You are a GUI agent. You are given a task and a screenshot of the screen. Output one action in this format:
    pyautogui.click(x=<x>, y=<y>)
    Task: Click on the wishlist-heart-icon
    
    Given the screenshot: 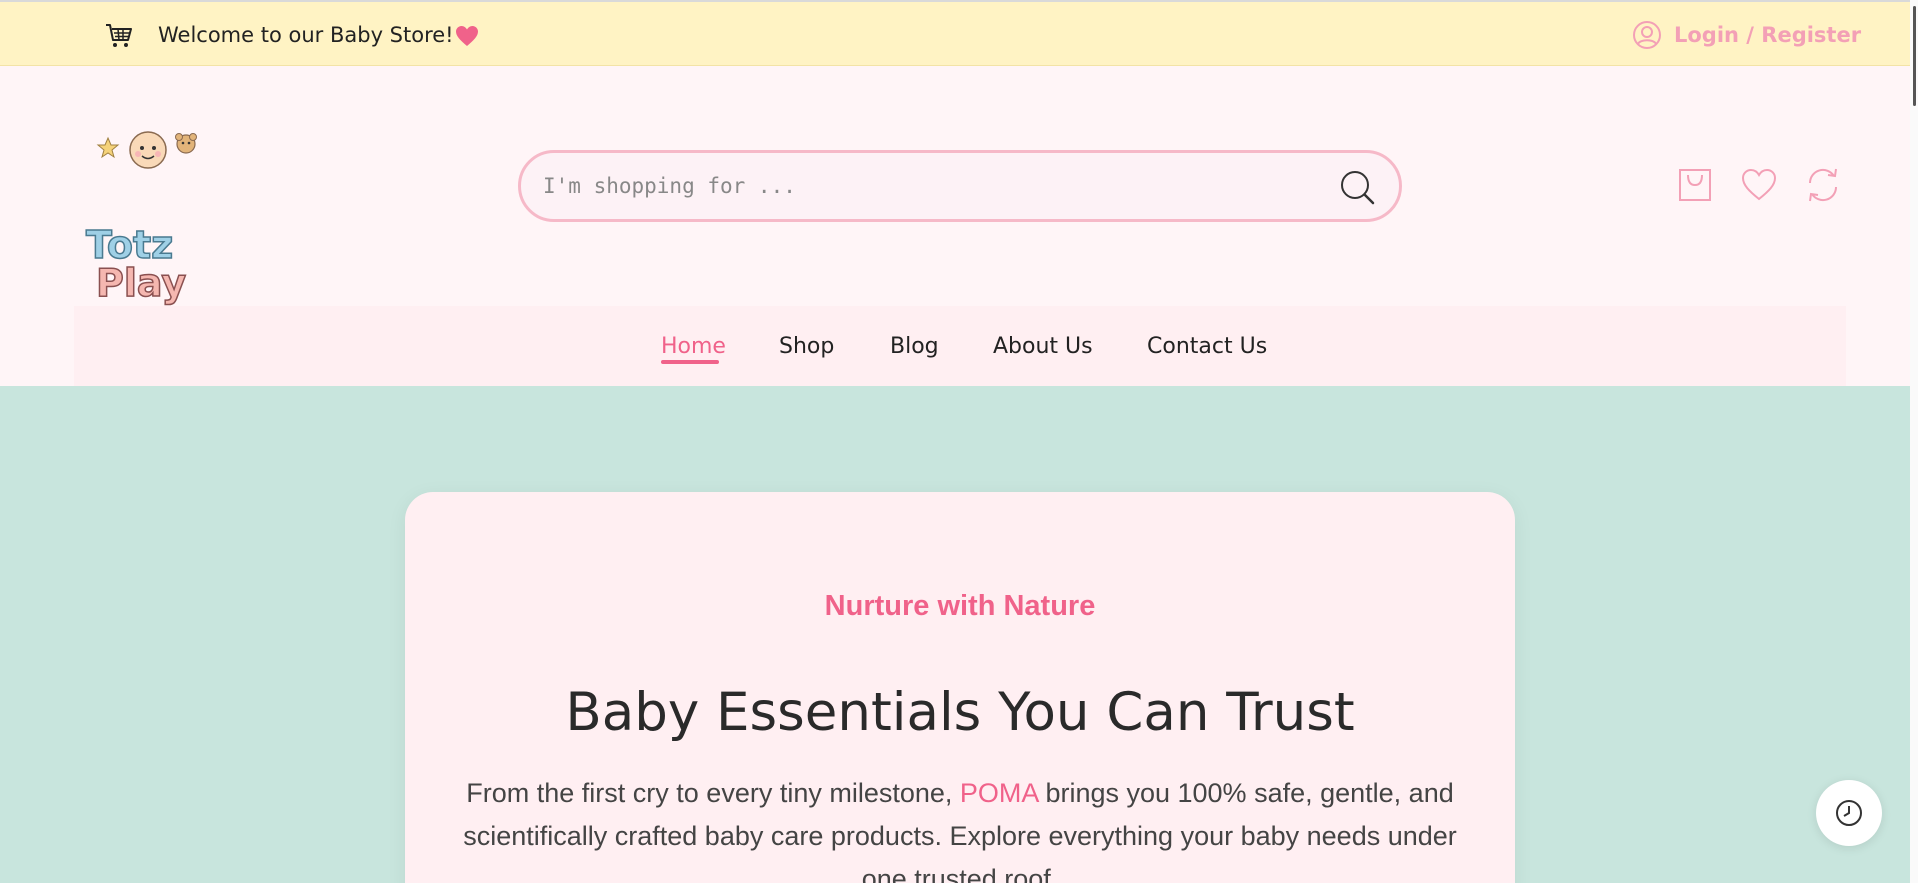 What is the action you would take?
    pyautogui.click(x=1759, y=185)
    